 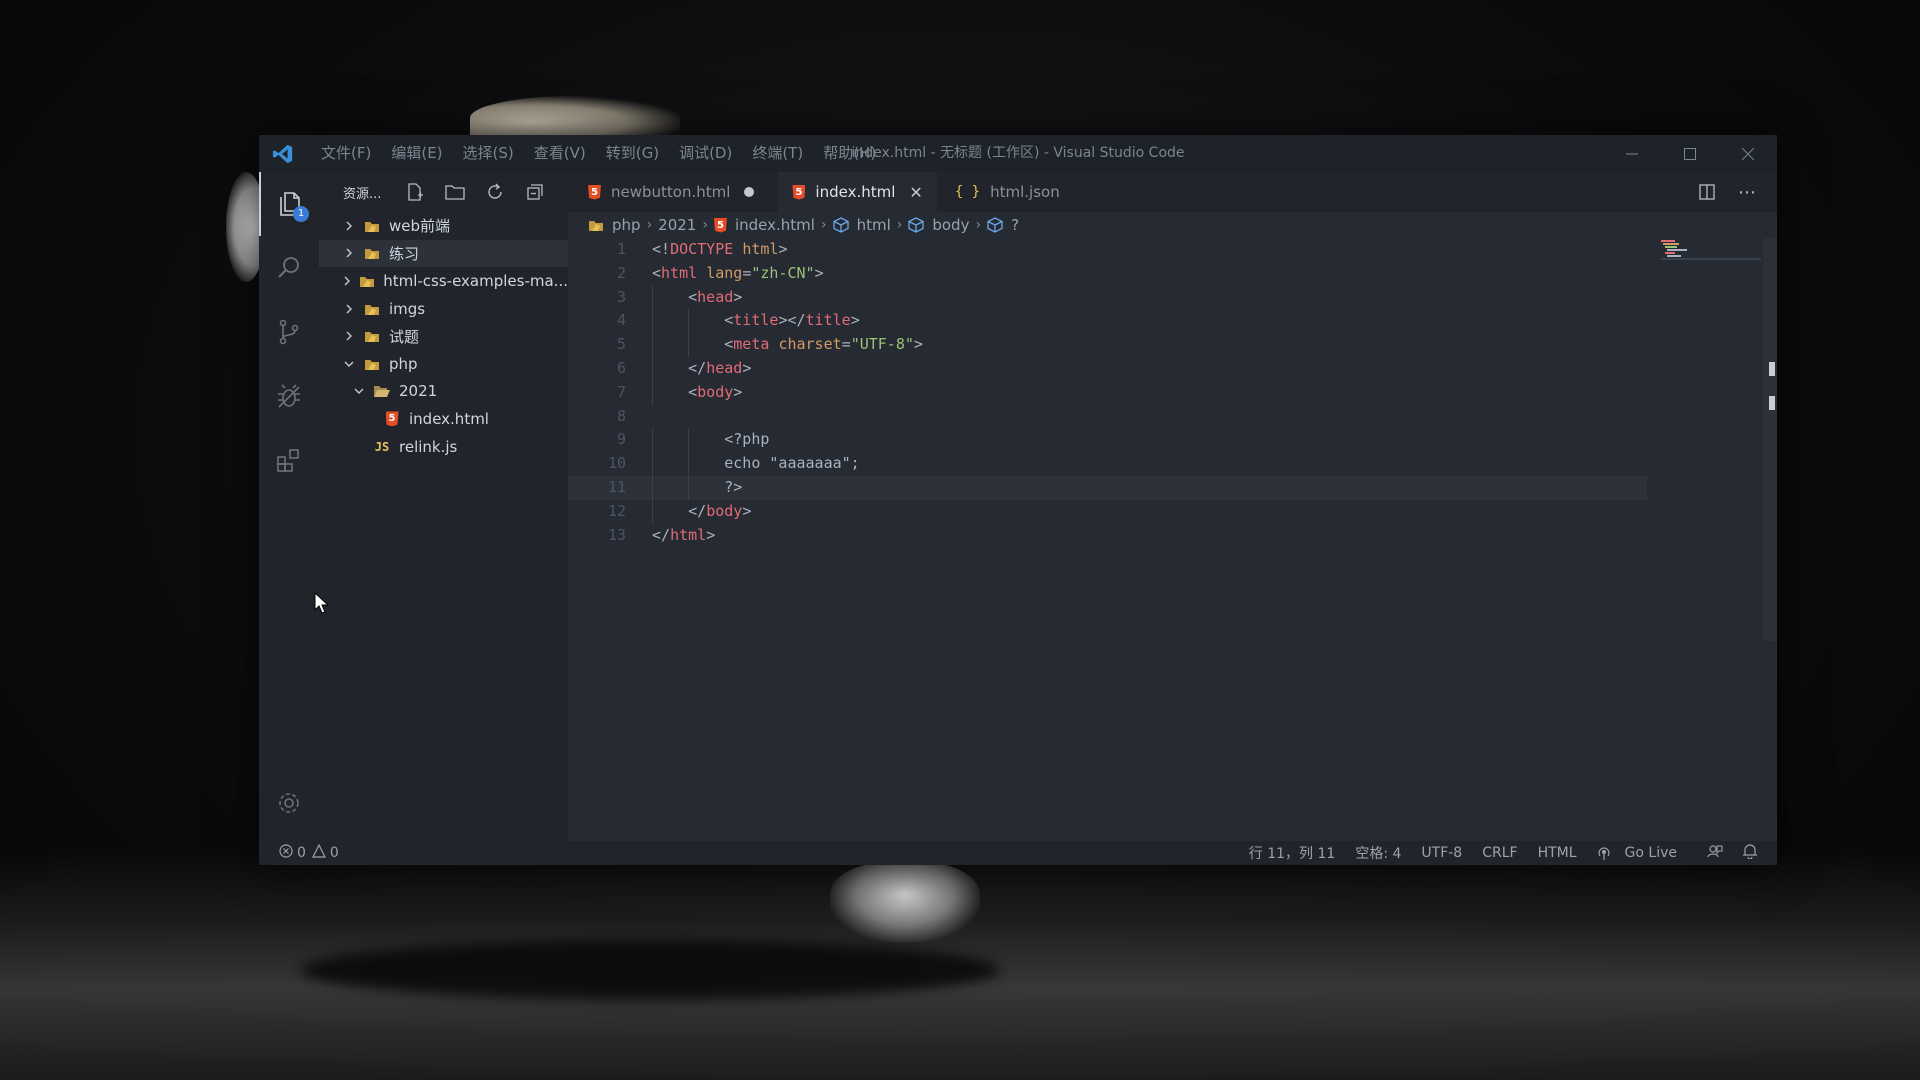 What do you see at coordinates (1107, 297) in the screenshot?
I see `code-line: 3 <head>` at bounding box center [1107, 297].